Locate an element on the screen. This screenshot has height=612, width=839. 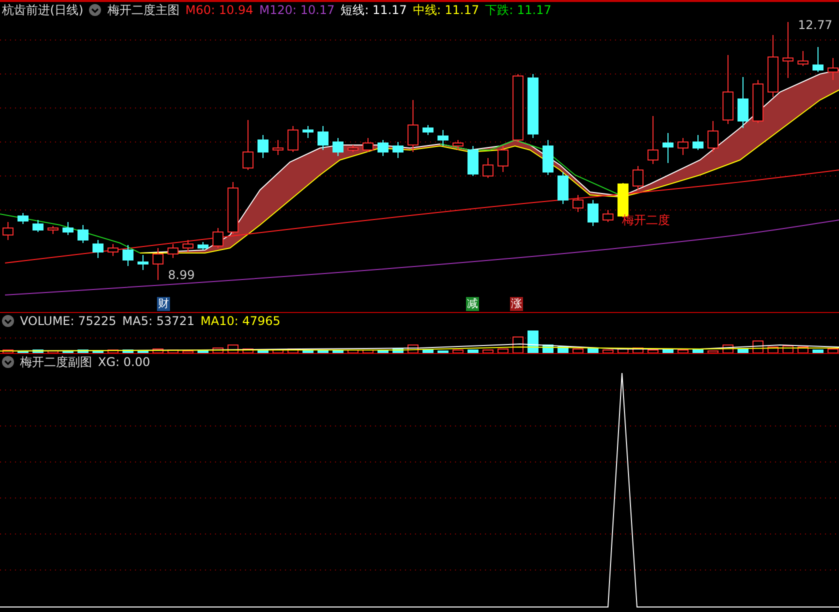
sub-indicator-value: XG: 0.00 is located at coordinates (124, 362).